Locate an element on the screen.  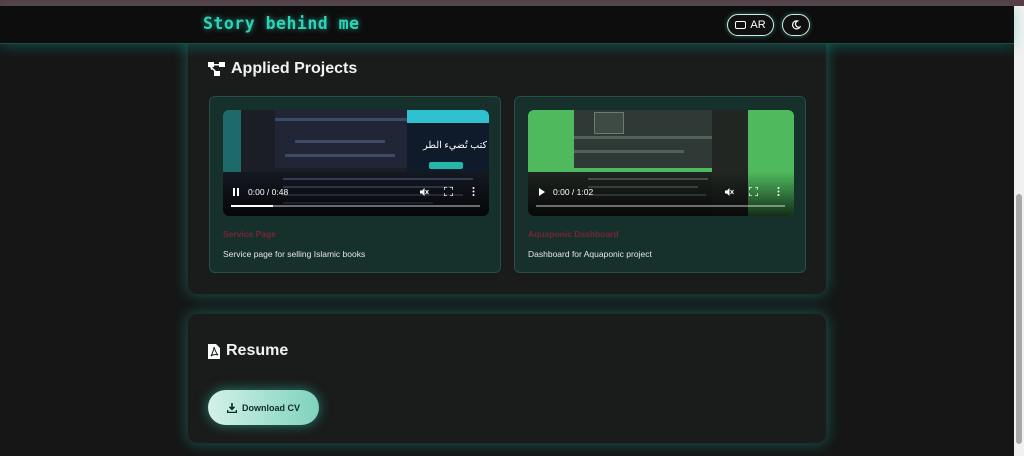
language-toggle-button: AR is located at coordinates (750, 25).